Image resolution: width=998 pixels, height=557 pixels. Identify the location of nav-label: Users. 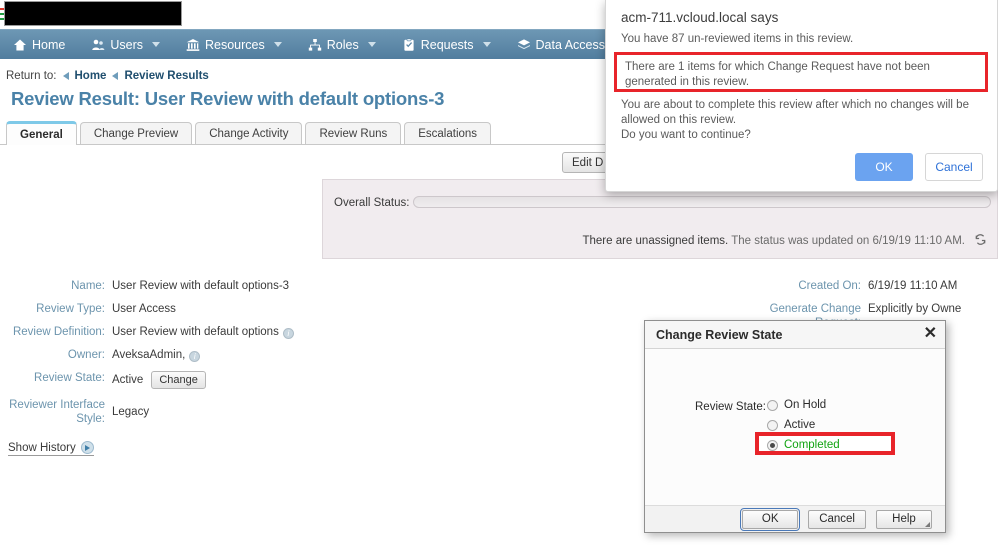
(126, 44).